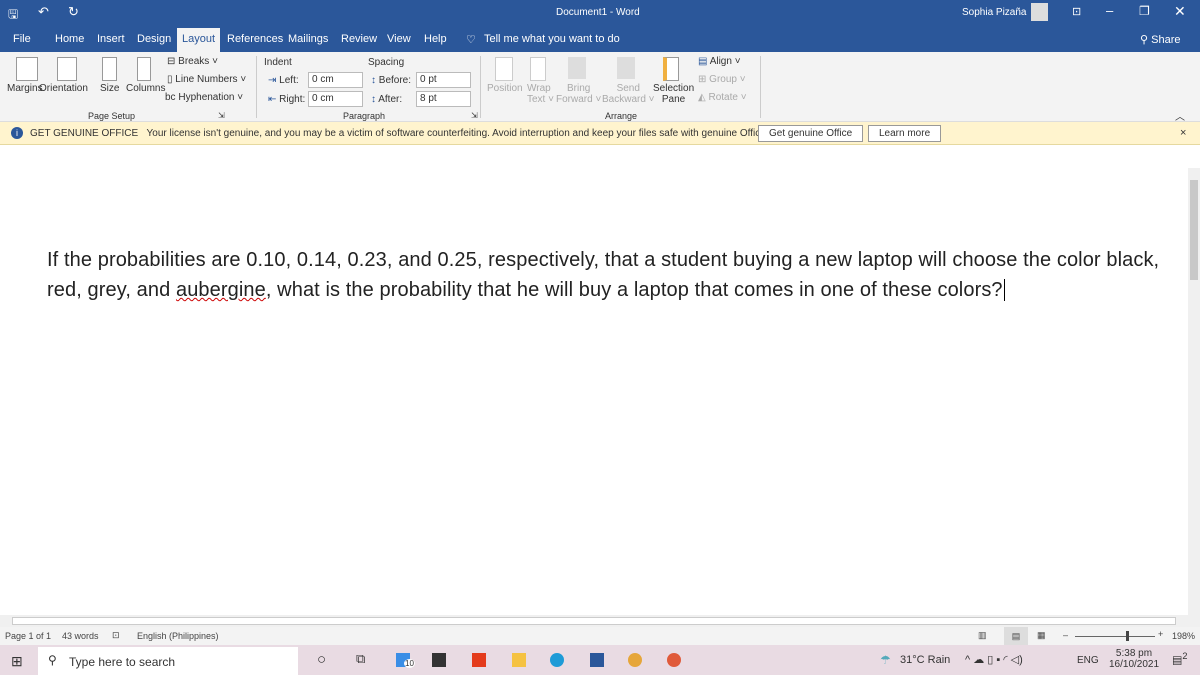 This screenshot has height=675, width=1200. I want to click on tab-references: References, so click(255, 39).